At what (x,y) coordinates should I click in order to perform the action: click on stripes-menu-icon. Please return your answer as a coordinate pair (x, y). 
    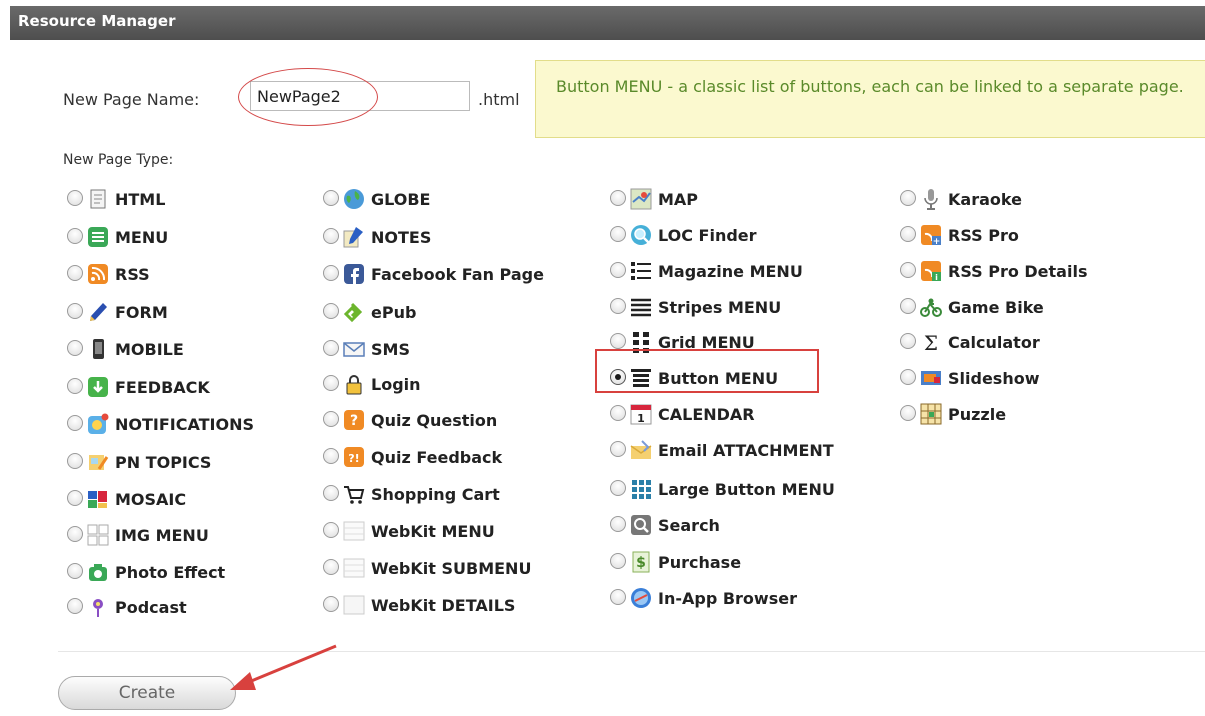
    Looking at the image, I should click on (641, 307).